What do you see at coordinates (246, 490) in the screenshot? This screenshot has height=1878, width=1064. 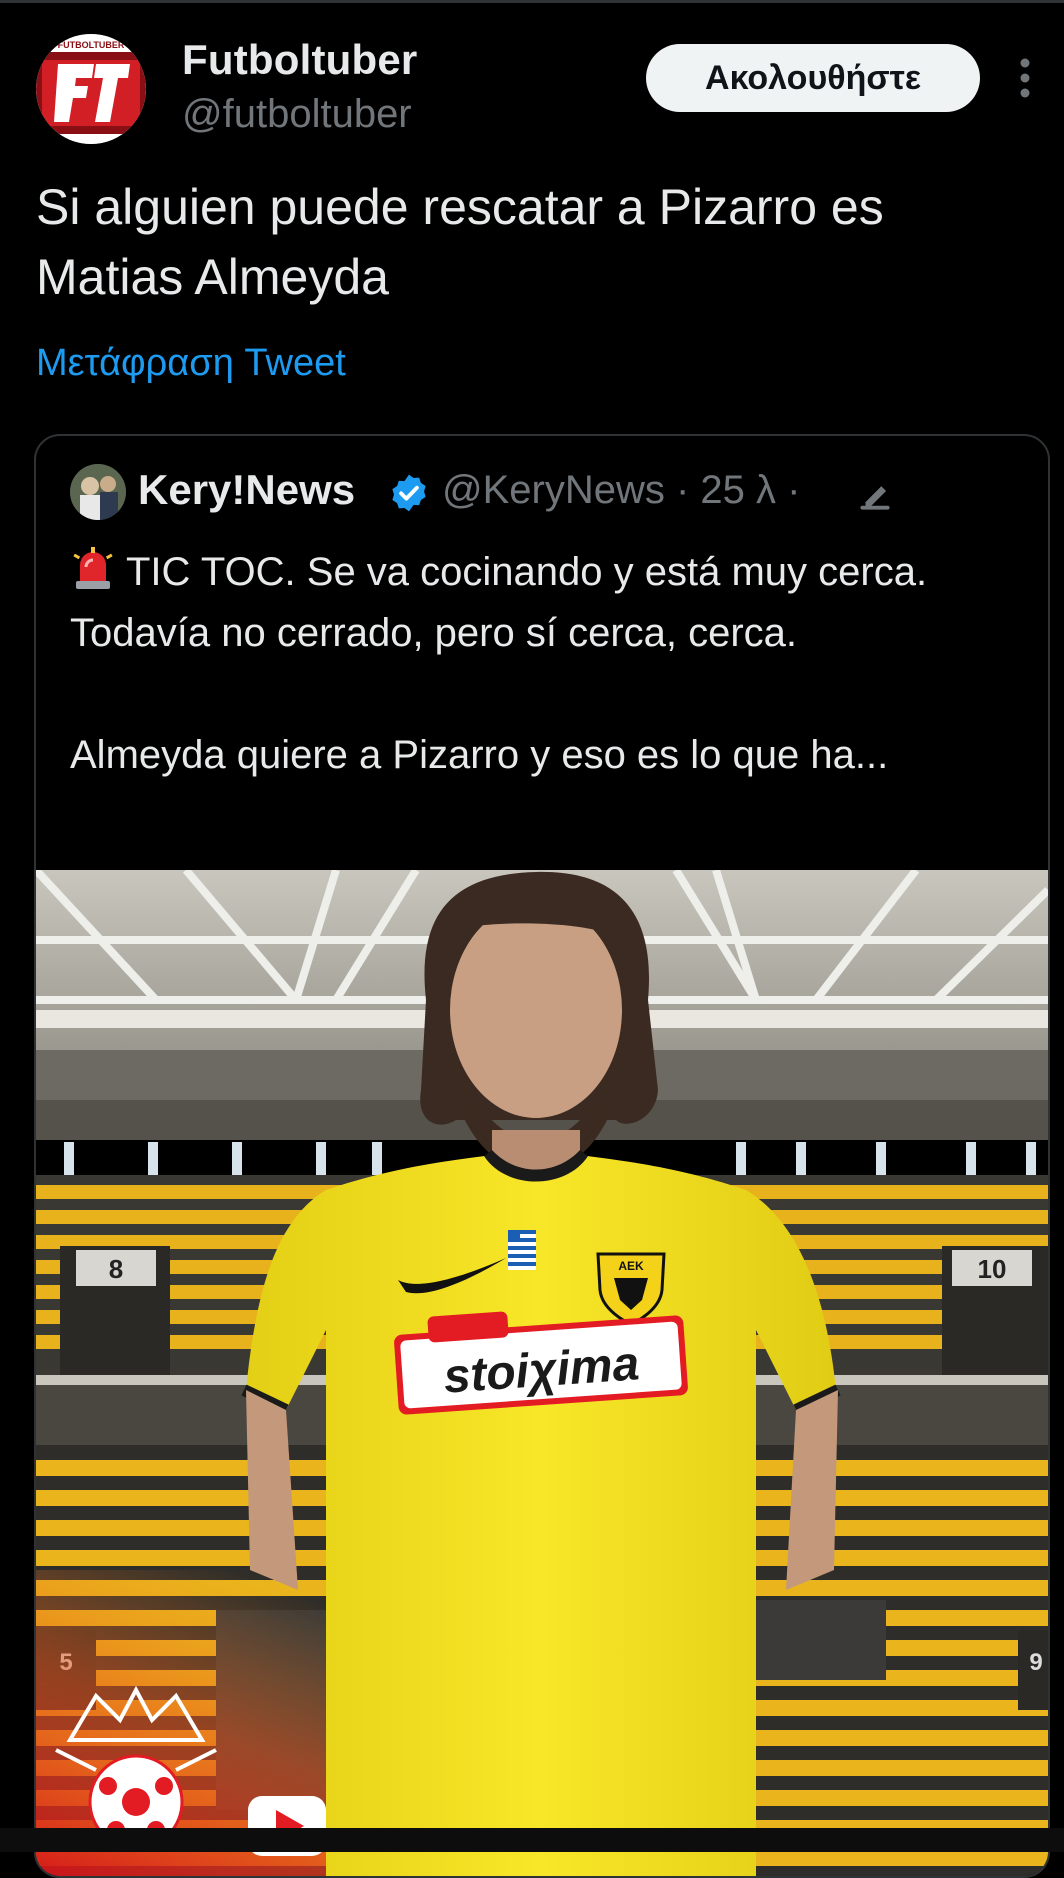 I see `quoted-author-name: Kery!News` at bounding box center [246, 490].